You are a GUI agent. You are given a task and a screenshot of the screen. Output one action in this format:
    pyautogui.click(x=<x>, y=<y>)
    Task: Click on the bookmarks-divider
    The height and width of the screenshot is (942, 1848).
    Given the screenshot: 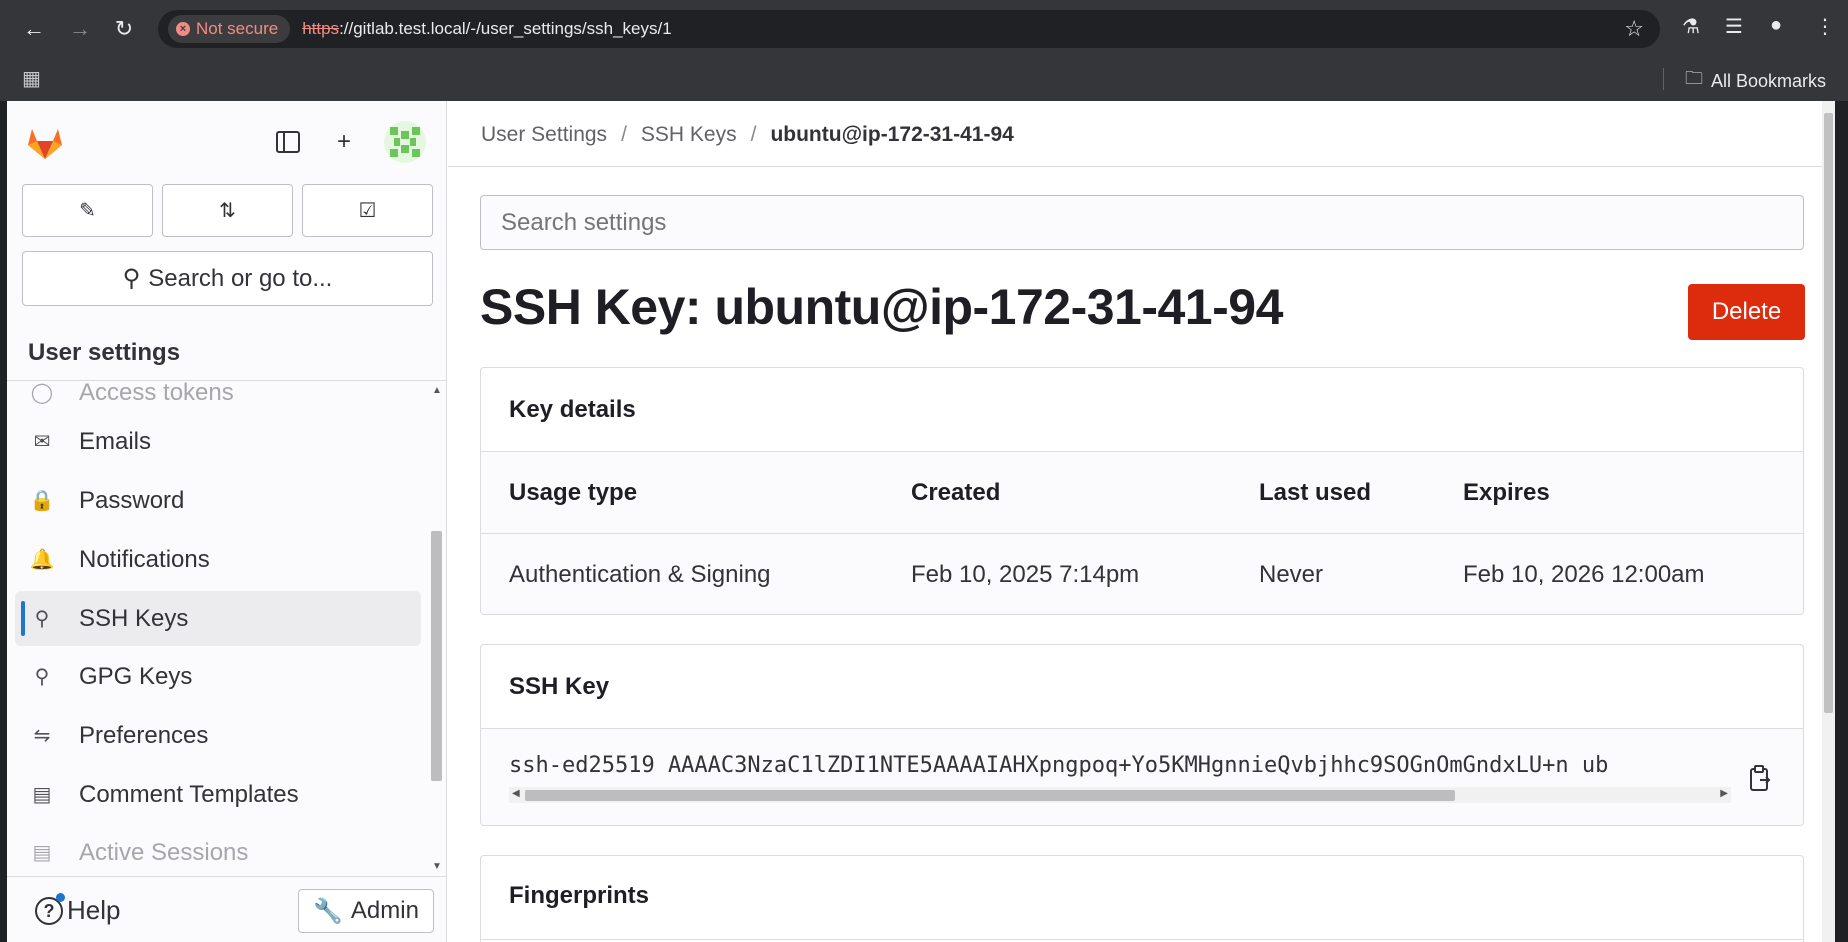 What is the action you would take?
    pyautogui.click(x=1663, y=79)
    